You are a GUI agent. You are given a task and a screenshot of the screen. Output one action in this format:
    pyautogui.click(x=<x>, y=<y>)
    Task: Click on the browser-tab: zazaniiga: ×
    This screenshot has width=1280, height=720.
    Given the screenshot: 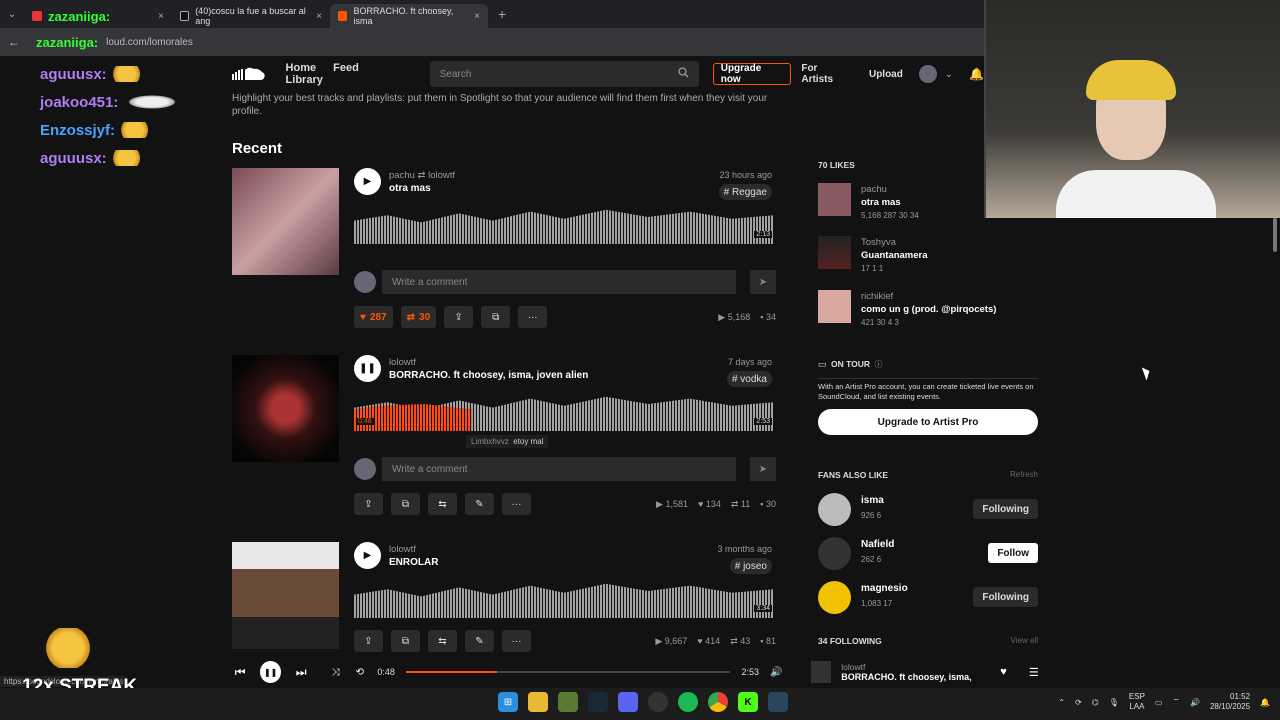 What is the action you would take?
    pyautogui.click(x=98, y=16)
    